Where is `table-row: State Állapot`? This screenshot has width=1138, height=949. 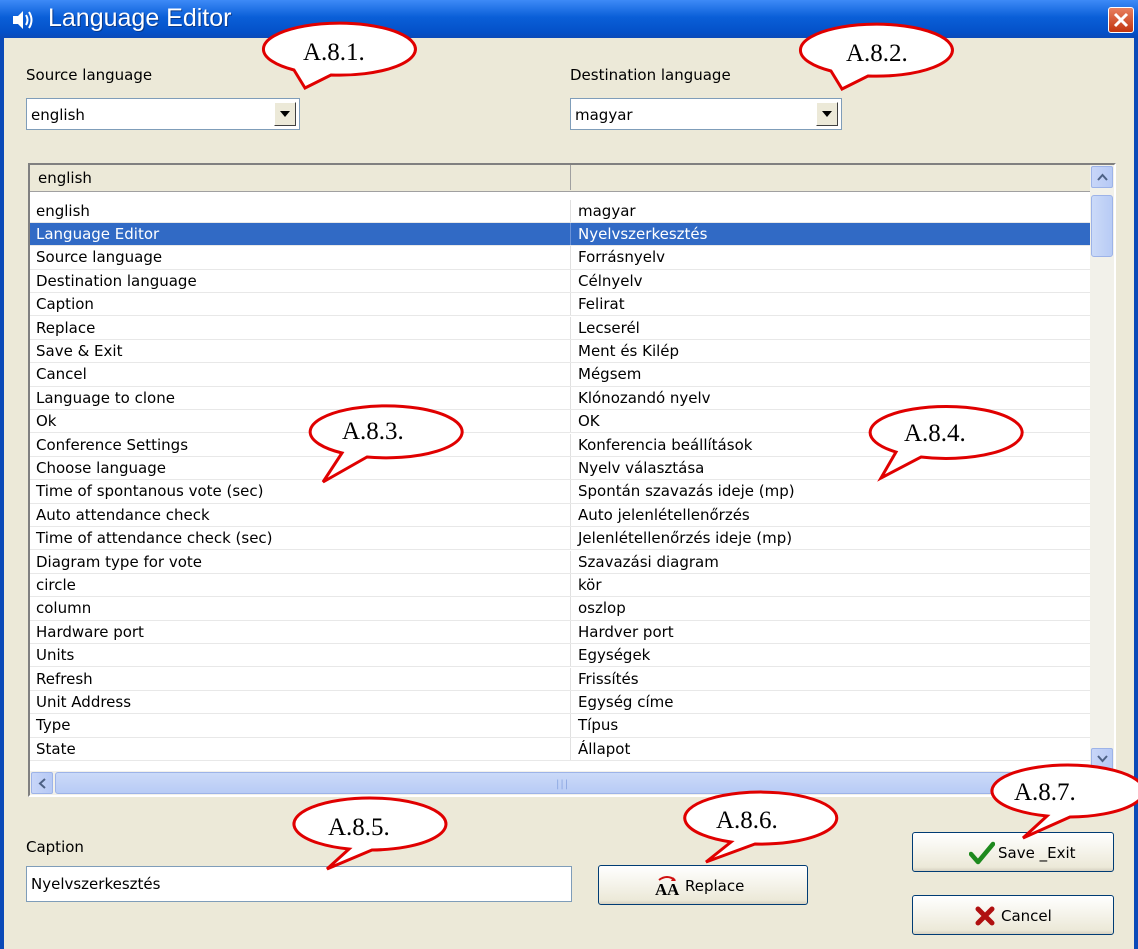 table-row: State Állapot is located at coordinates (560, 749).